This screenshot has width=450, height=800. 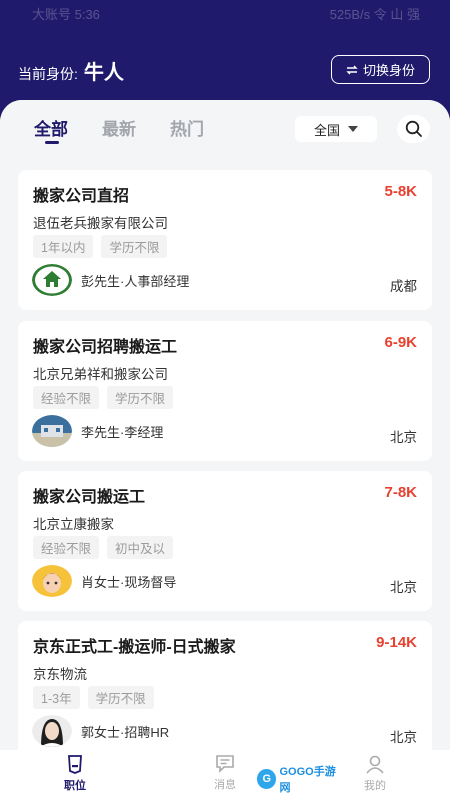 I want to click on job-city: 成都, so click(x=403, y=286).